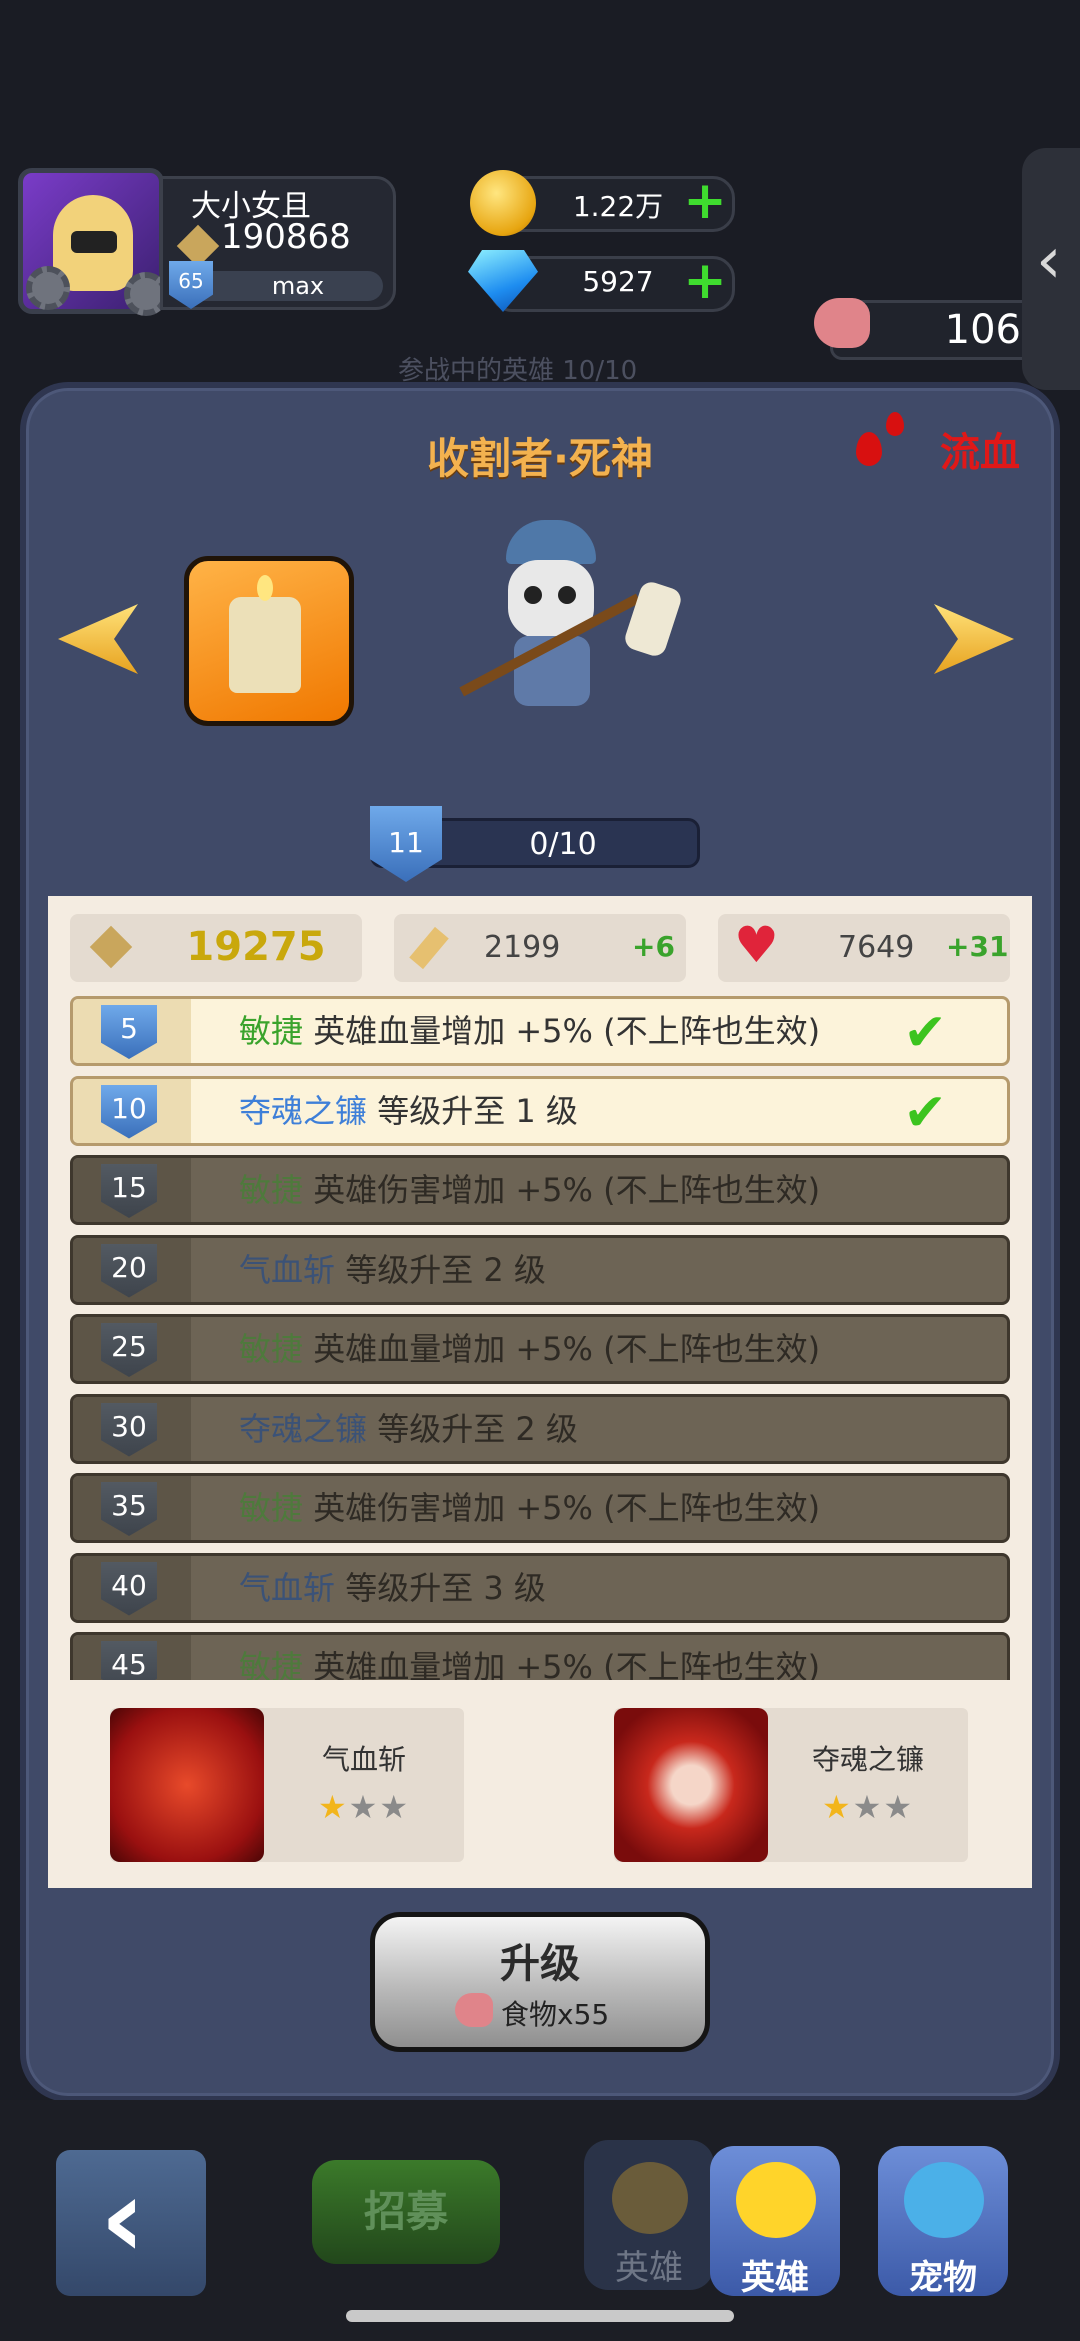 The image size is (1080, 2341). Describe the element at coordinates (876, 947) in the screenshot. I see `hp-value: 7649` at that location.